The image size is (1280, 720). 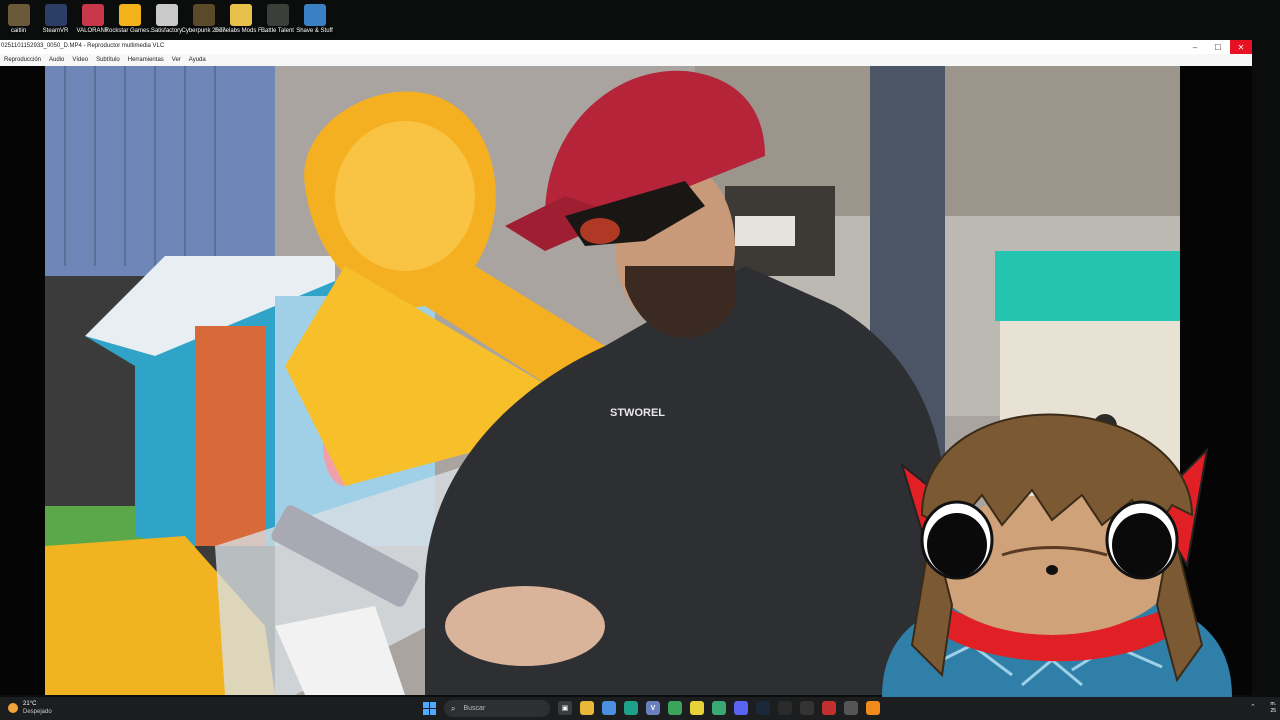 I want to click on desktop-icon-label: caitlin, so click(x=18, y=31).